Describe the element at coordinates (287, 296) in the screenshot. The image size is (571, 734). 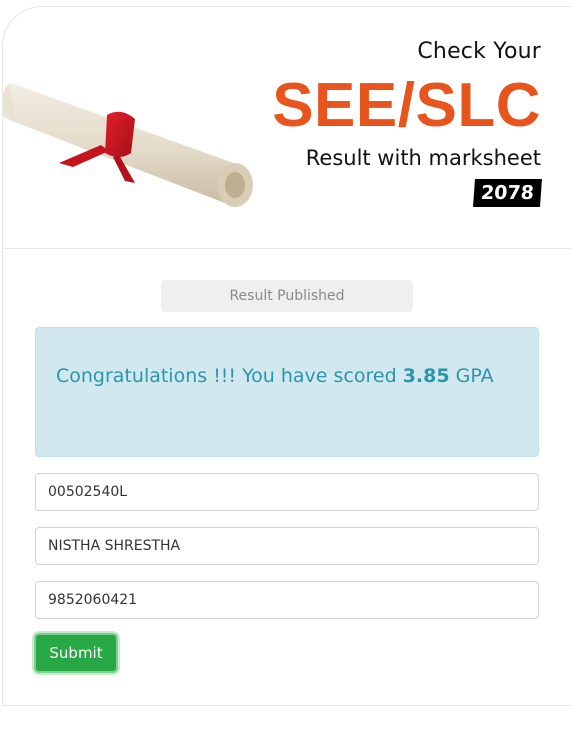
I see `status-badge: Result Published` at that location.